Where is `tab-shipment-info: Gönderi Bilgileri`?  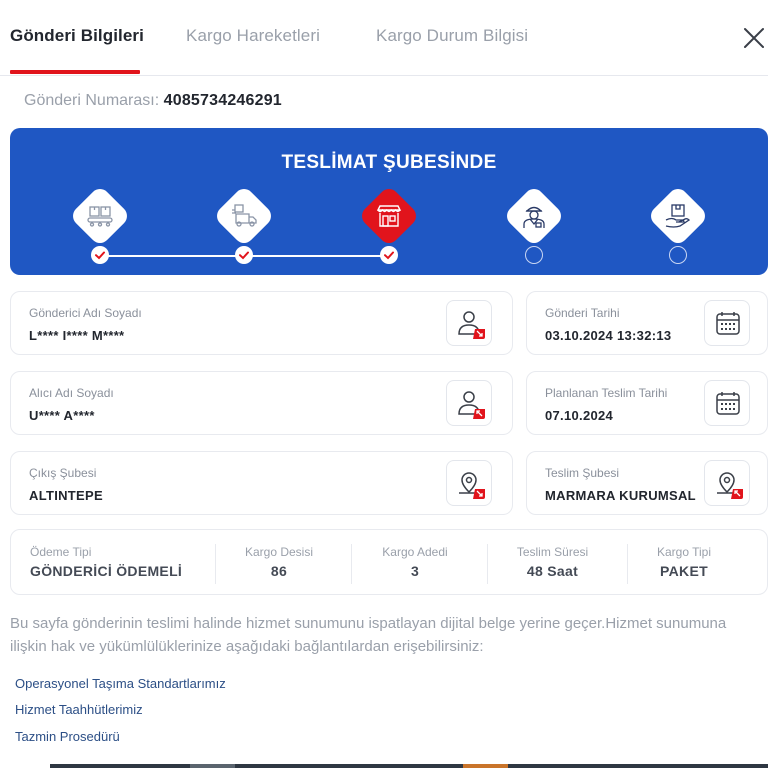 tab-shipment-info: Gönderi Bilgileri is located at coordinates (77, 36).